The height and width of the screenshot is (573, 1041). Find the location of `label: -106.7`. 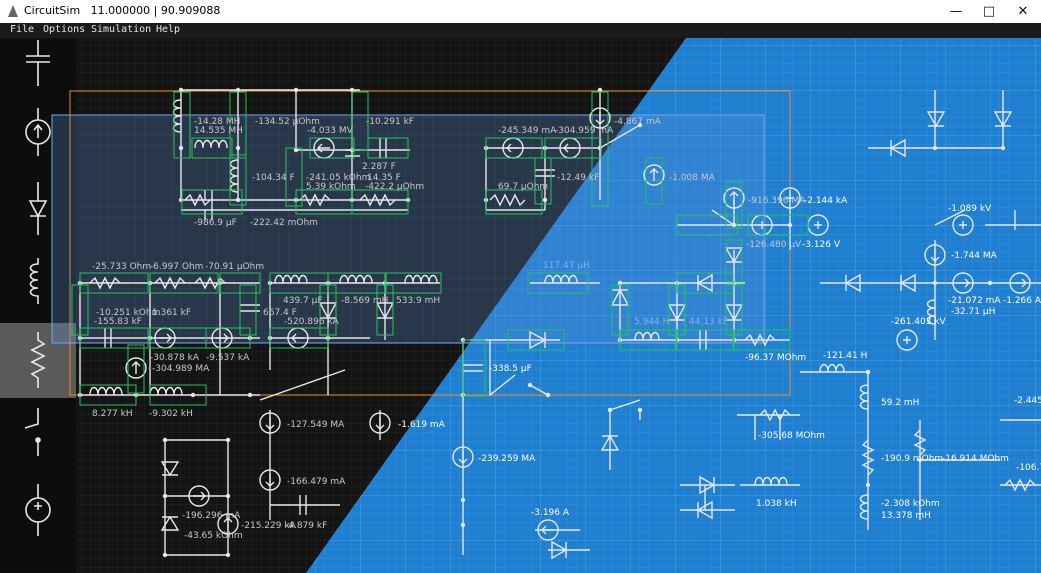

label: -106.7 is located at coordinates (1028, 468).